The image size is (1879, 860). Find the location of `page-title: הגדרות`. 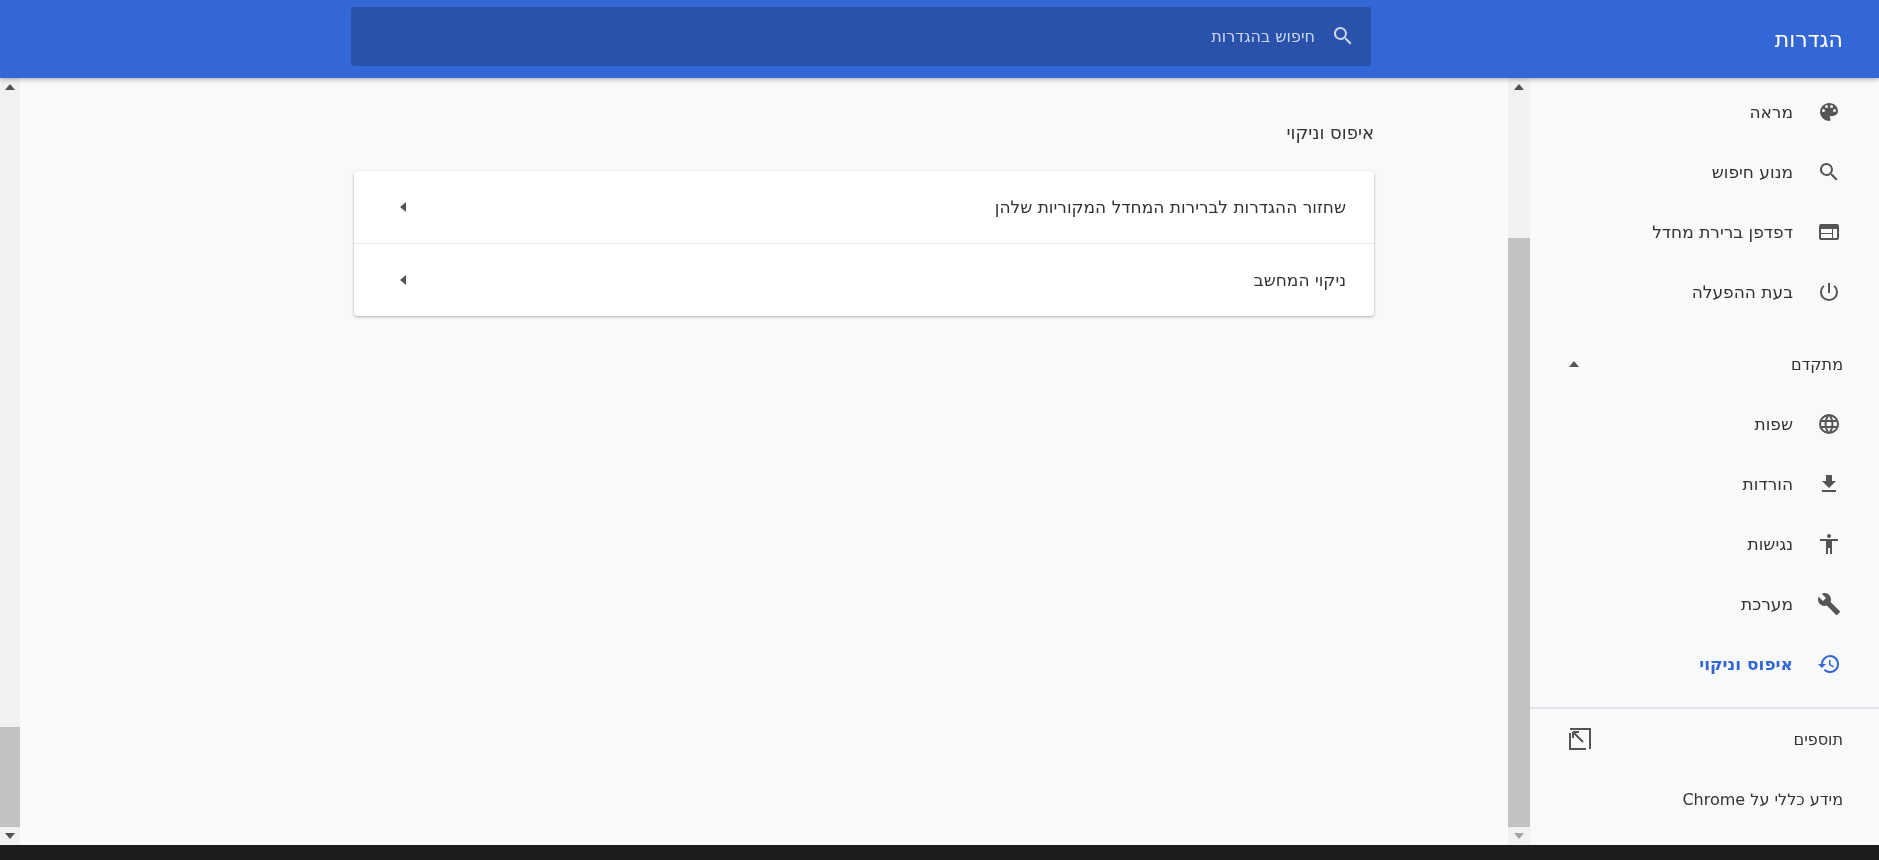

page-title: הגדרות is located at coordinates (1808, 39).